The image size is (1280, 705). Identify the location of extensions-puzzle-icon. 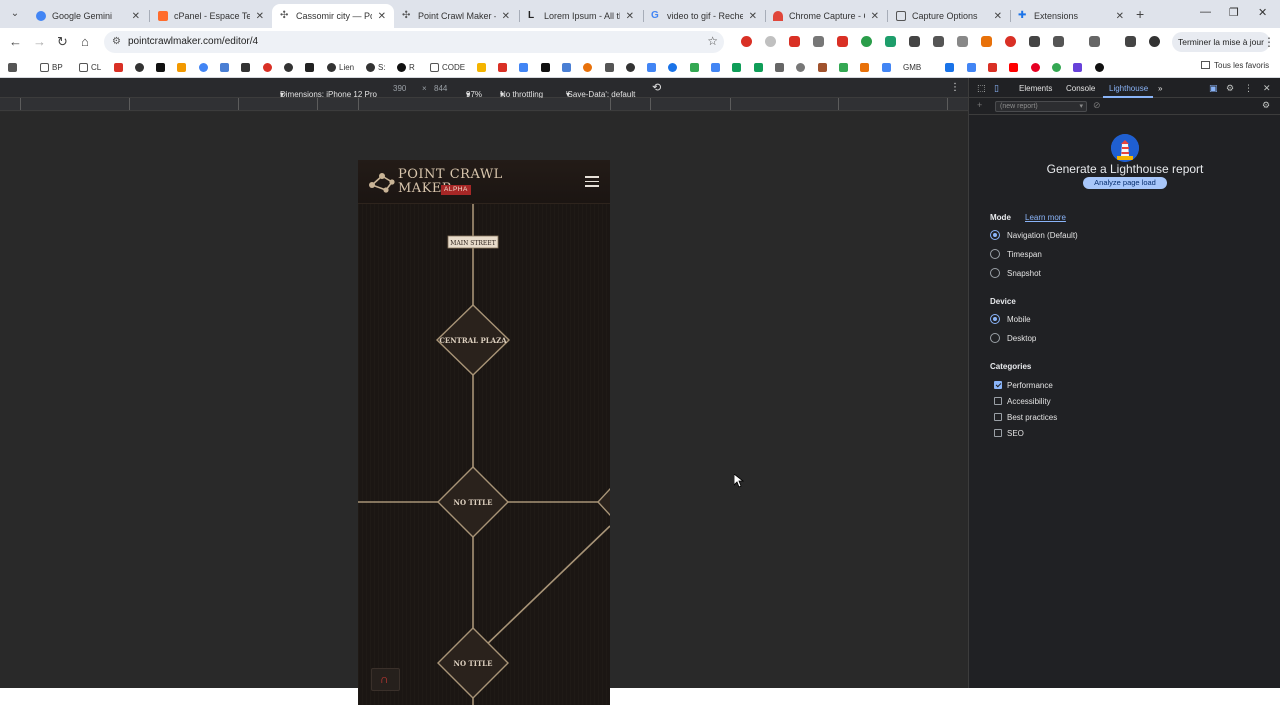
(1058, 41).